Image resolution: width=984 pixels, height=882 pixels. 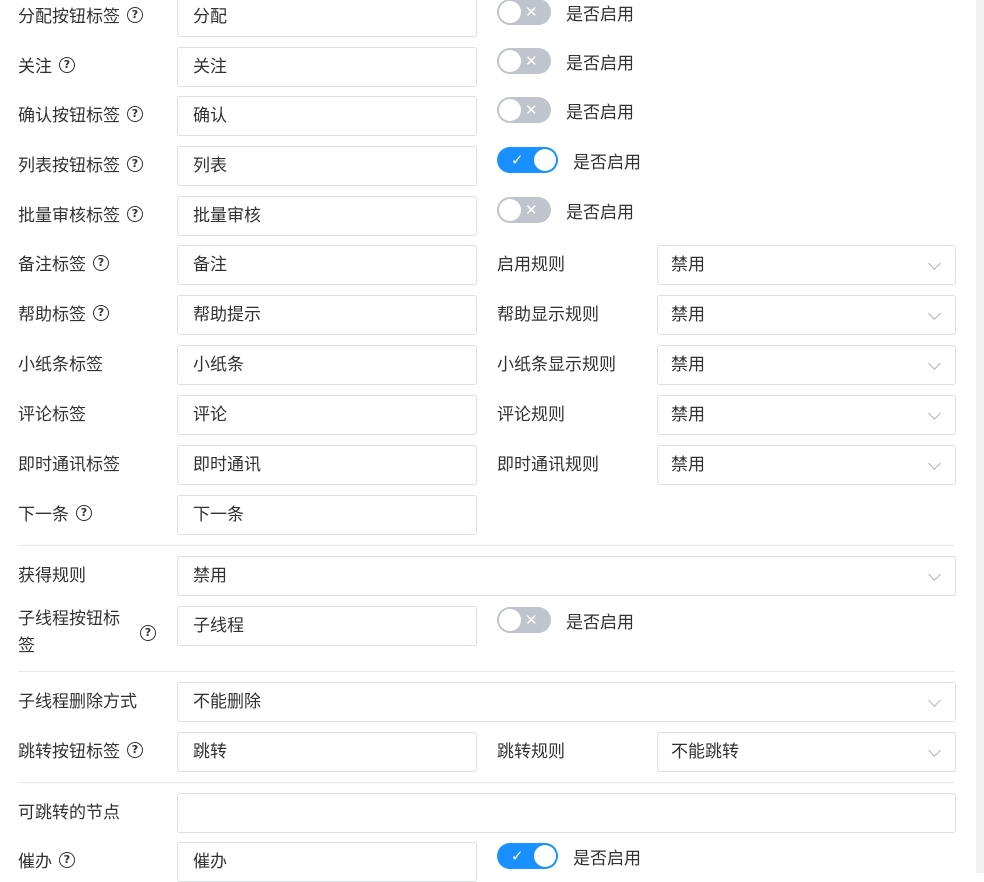 I want to click on remark-input-value: 备注, so click(x=210, y=265).